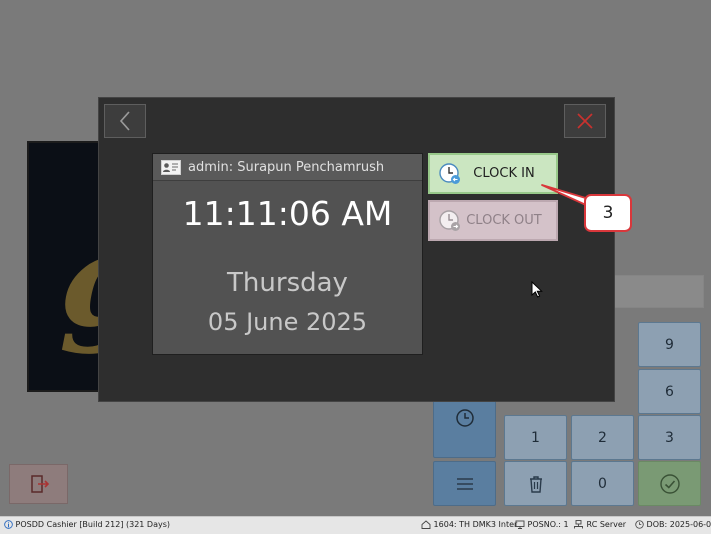 Image resolution: width=711 pixels, height=534 pixels. What do you see at coordinates (504, 173) in the screenshot?
I see `clock-in-label: CLOCK IN` at bounding box center [504, 173].